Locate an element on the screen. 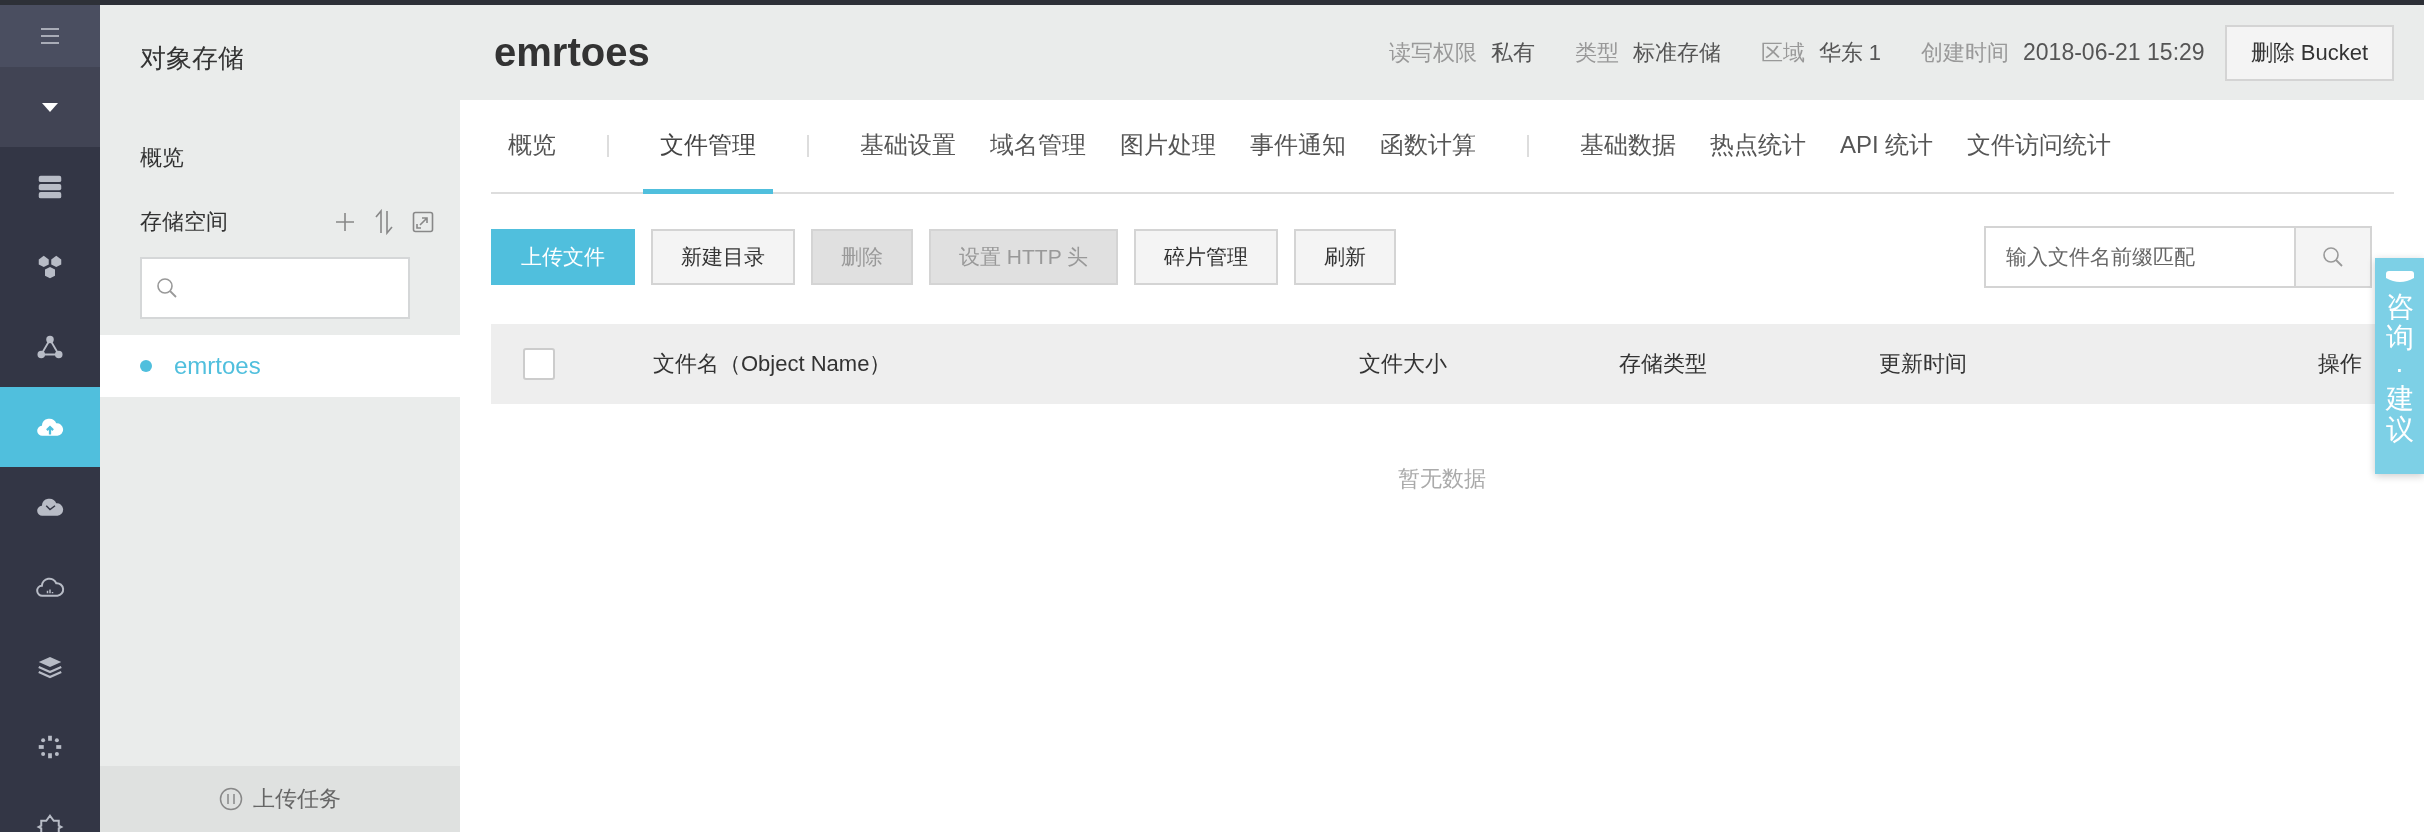  column-header: 操作 is located at coordinates (2340, 364).